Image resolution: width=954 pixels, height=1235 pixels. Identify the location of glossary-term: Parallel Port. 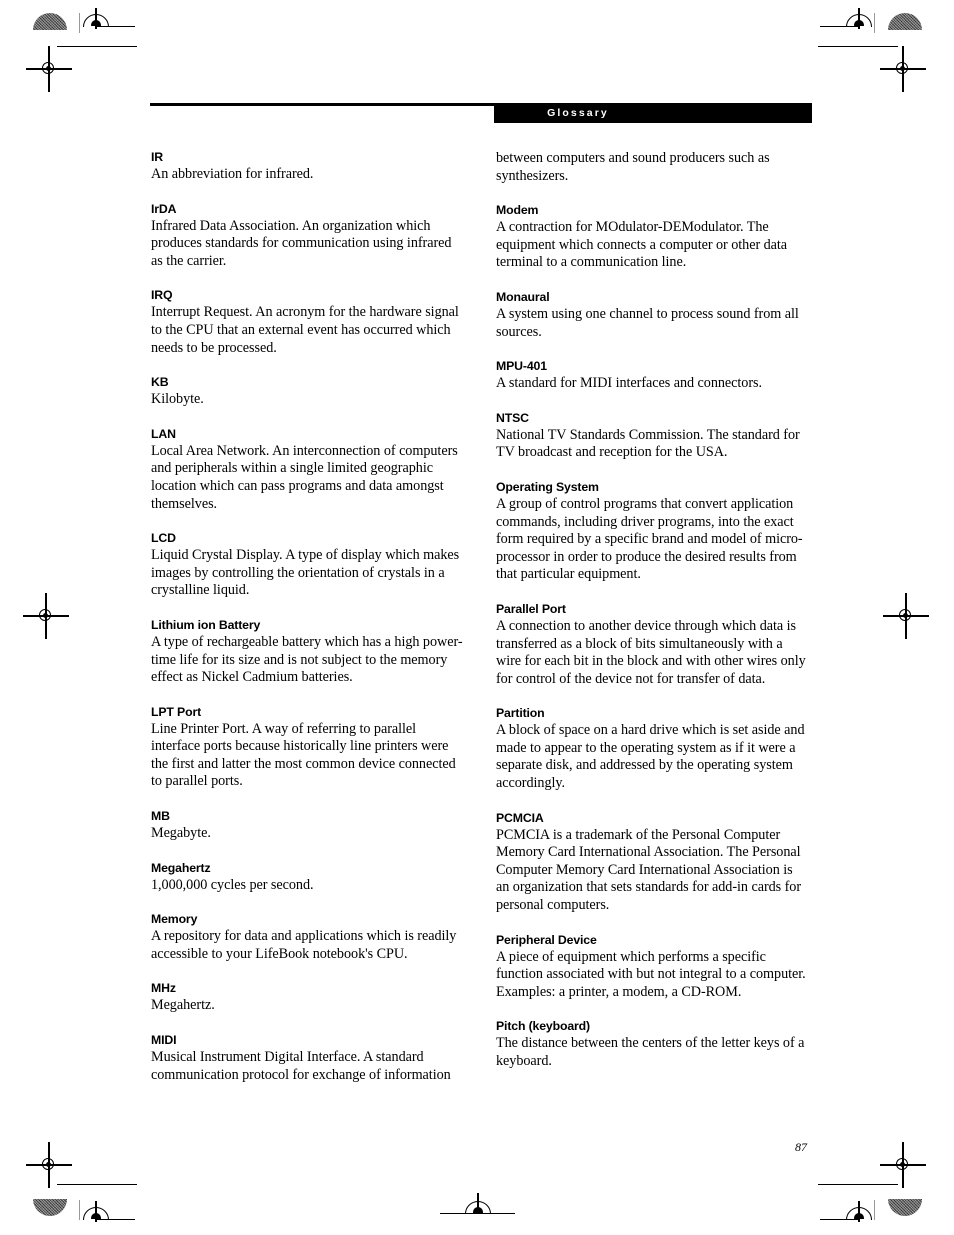
(531, 608).